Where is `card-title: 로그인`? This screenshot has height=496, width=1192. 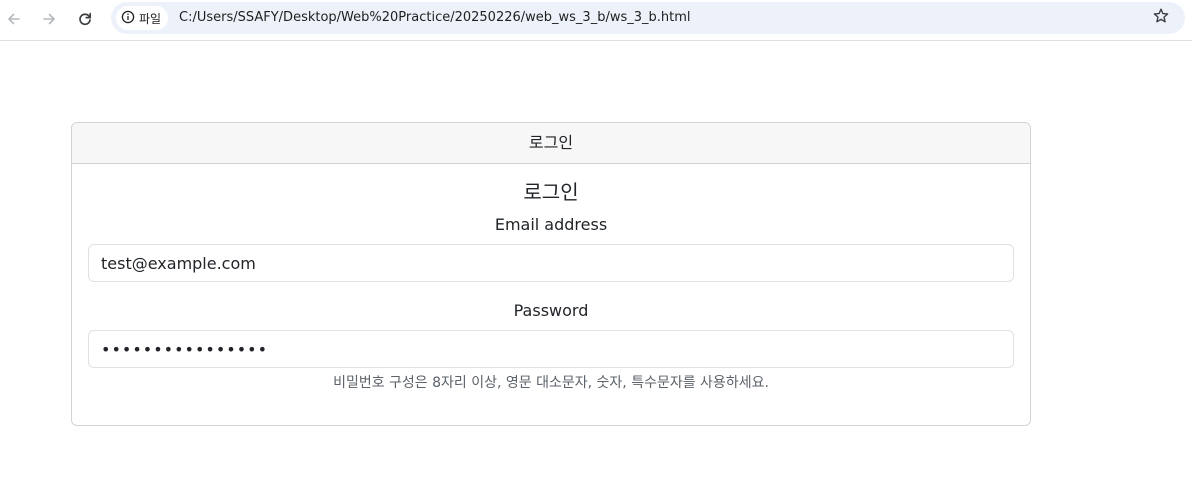 card-title: 로그인 is located at coordinates (551, 192).